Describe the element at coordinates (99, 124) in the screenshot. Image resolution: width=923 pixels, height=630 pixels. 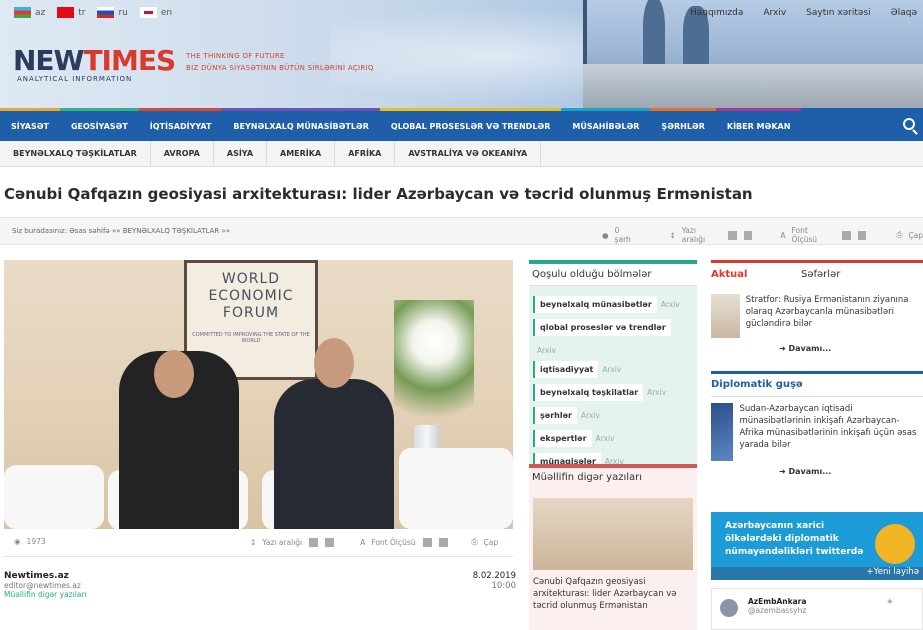
I see `nav-item-1: GEOSİYASƏT` at that location.